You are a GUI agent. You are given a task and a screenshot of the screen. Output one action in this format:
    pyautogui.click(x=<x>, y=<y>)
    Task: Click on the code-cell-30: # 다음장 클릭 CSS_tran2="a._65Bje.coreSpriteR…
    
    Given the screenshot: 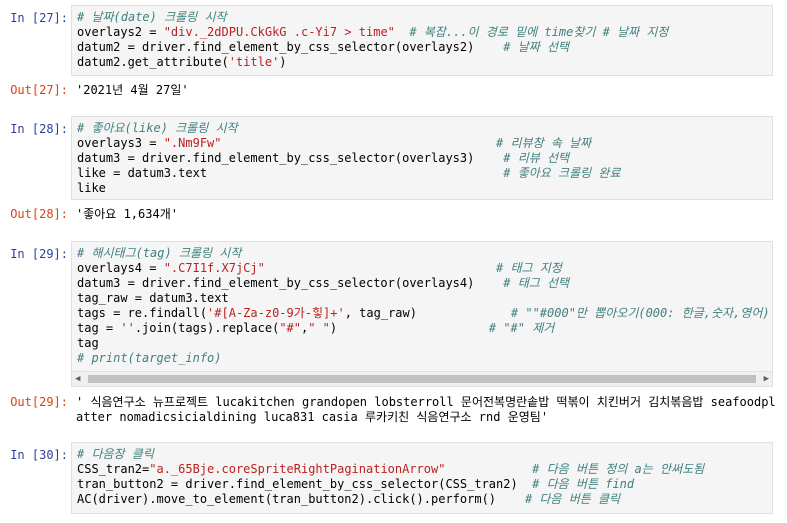 What is the action you would take?
    pyautogui.click(x=422, y=478)
    